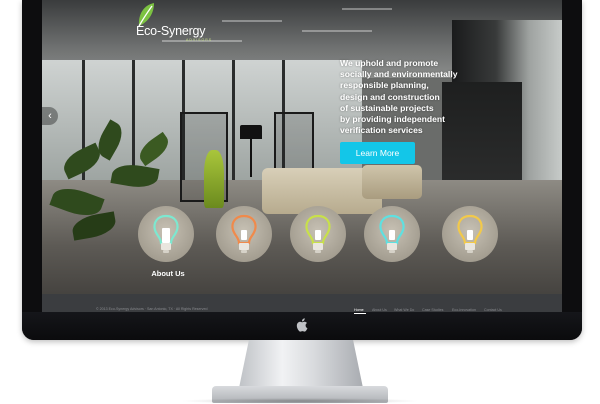 The image size is (600, 404). What do you see at coordinates (377, 153) in the screenshot?
I see `learn-more-button: Learn More` at bounding box center [377, 153].